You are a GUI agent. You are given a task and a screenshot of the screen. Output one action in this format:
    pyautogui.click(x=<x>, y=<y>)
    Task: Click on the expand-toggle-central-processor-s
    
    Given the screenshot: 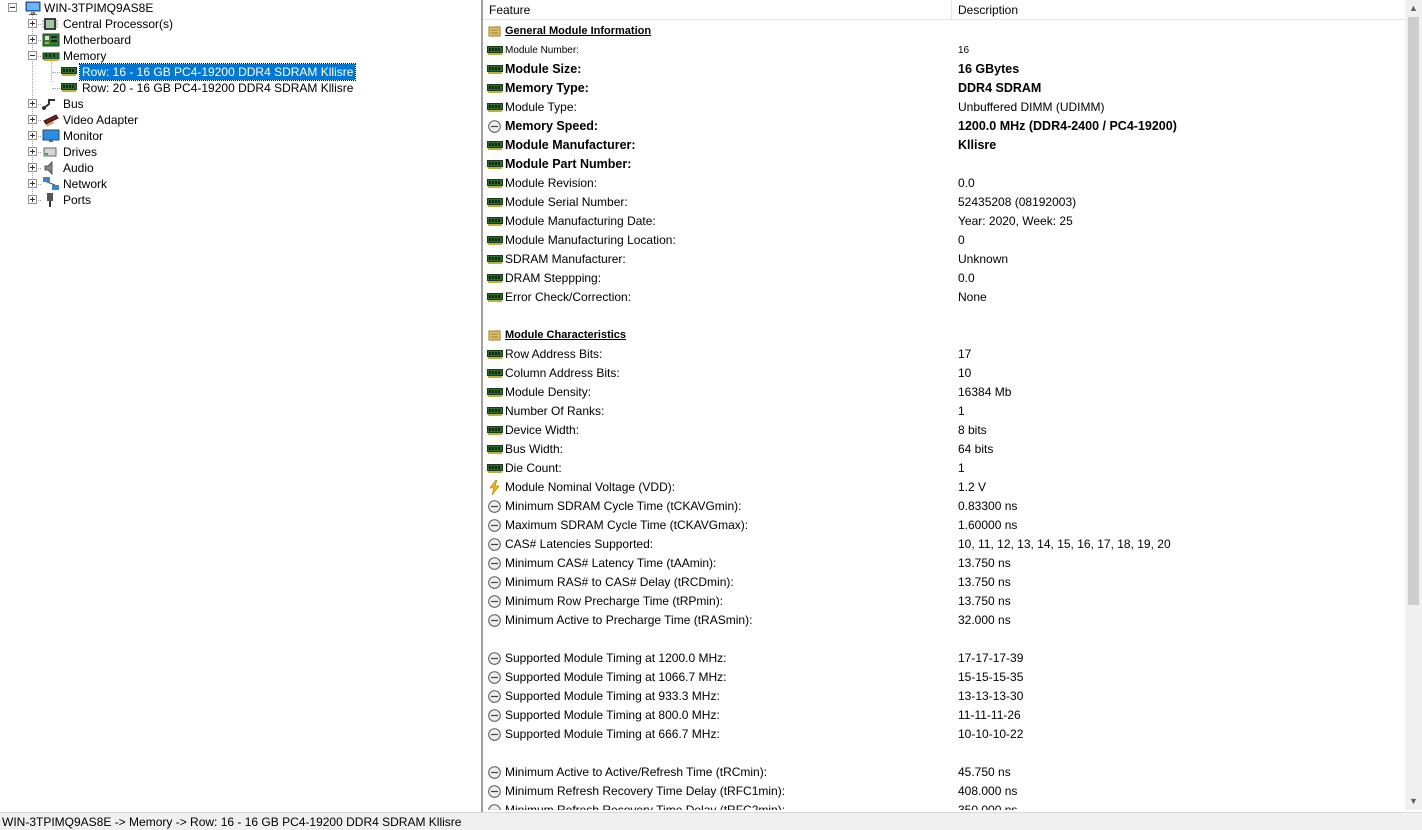 What is the action you would take?
    pyautogui.click(x=32, y=23)
    